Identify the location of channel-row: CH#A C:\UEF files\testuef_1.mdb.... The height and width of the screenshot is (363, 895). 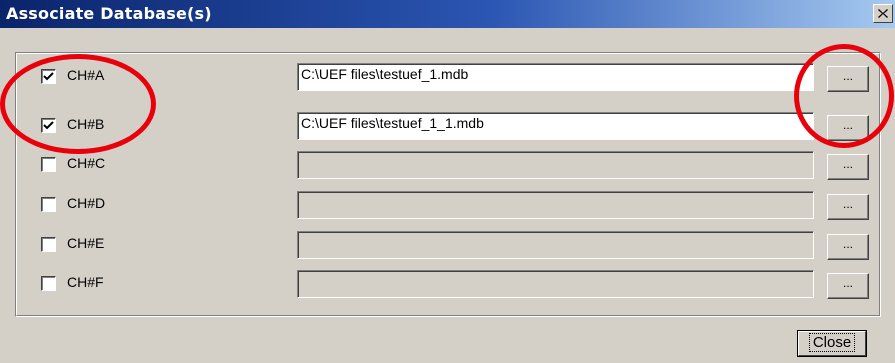
(447, 78).